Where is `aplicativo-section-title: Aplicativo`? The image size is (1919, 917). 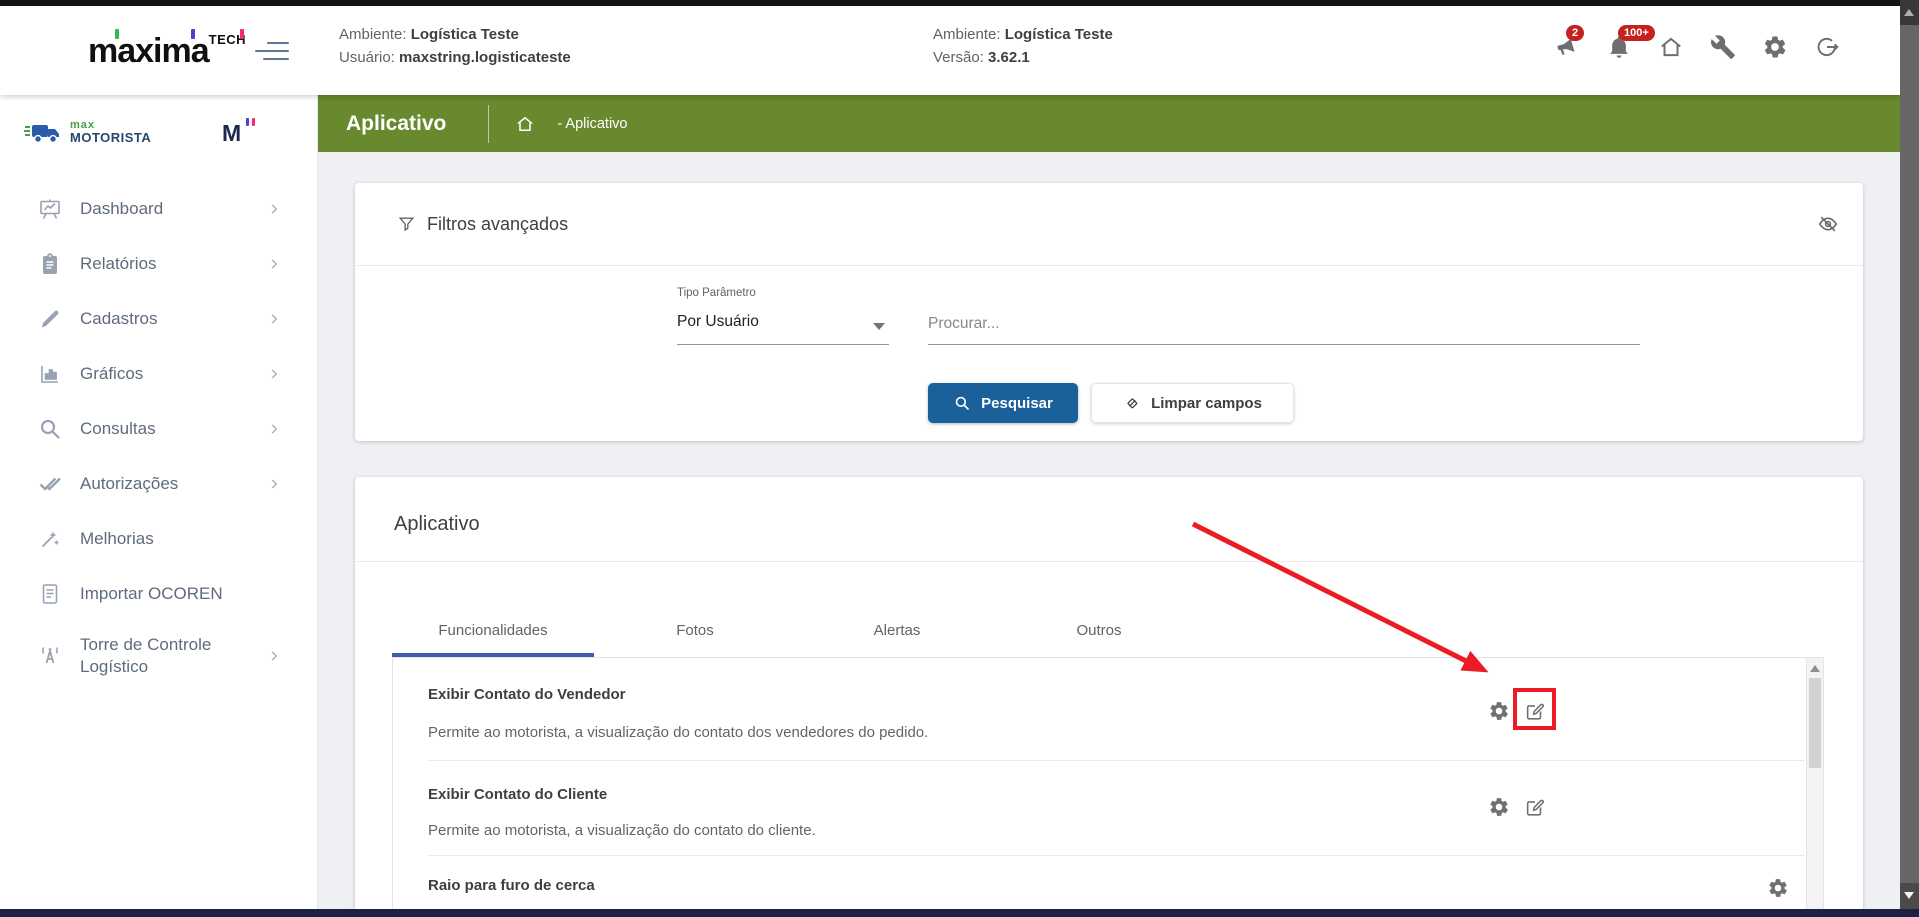
aplicativo-section-title: Aplicativo is located at coordinates (437, 524).